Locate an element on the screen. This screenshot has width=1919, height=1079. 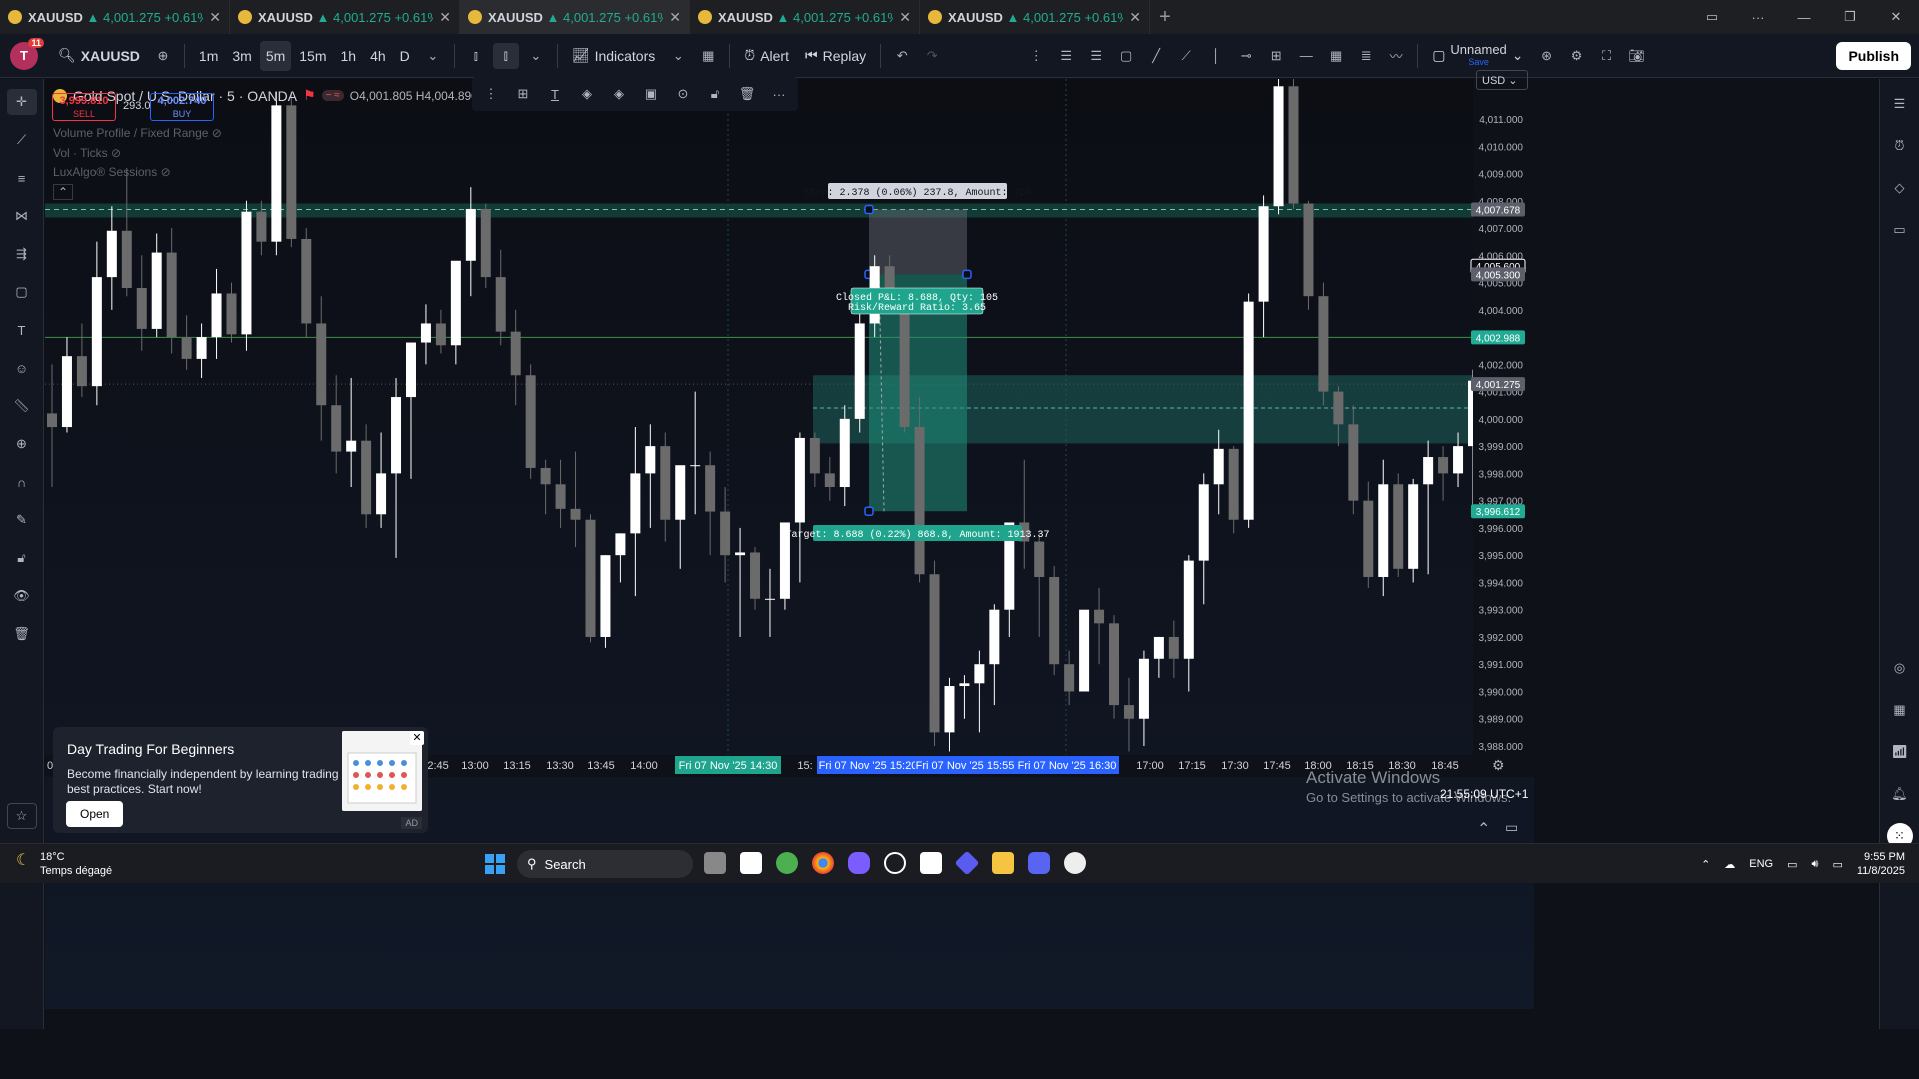
chrome-icon is located at coordinates (823, 863).